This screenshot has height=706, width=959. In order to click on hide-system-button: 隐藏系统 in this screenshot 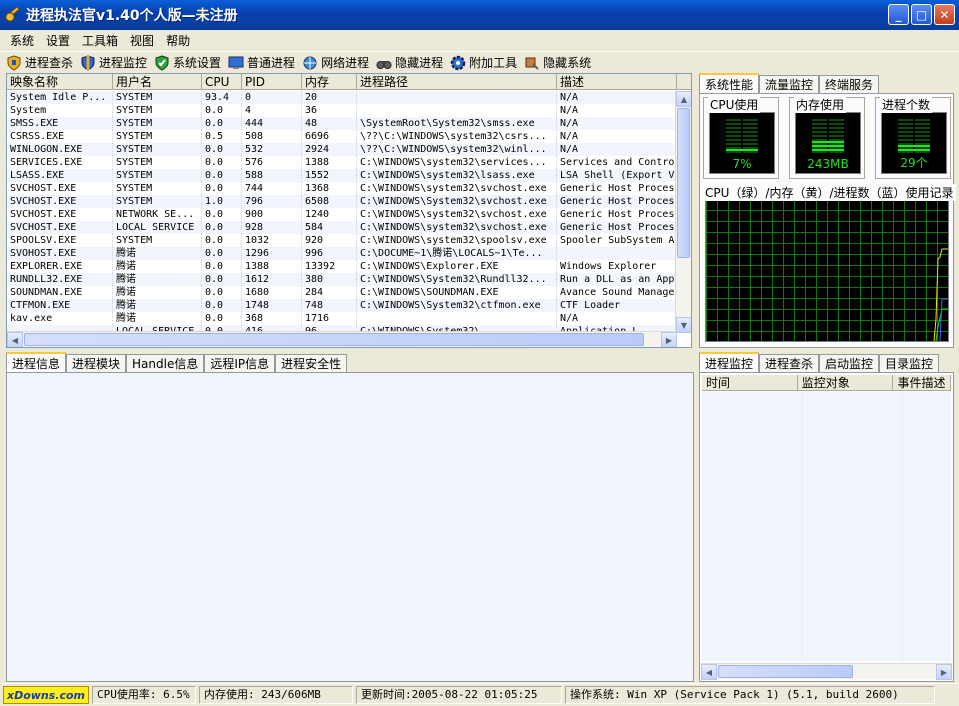, I will do `click(557, 62)`.